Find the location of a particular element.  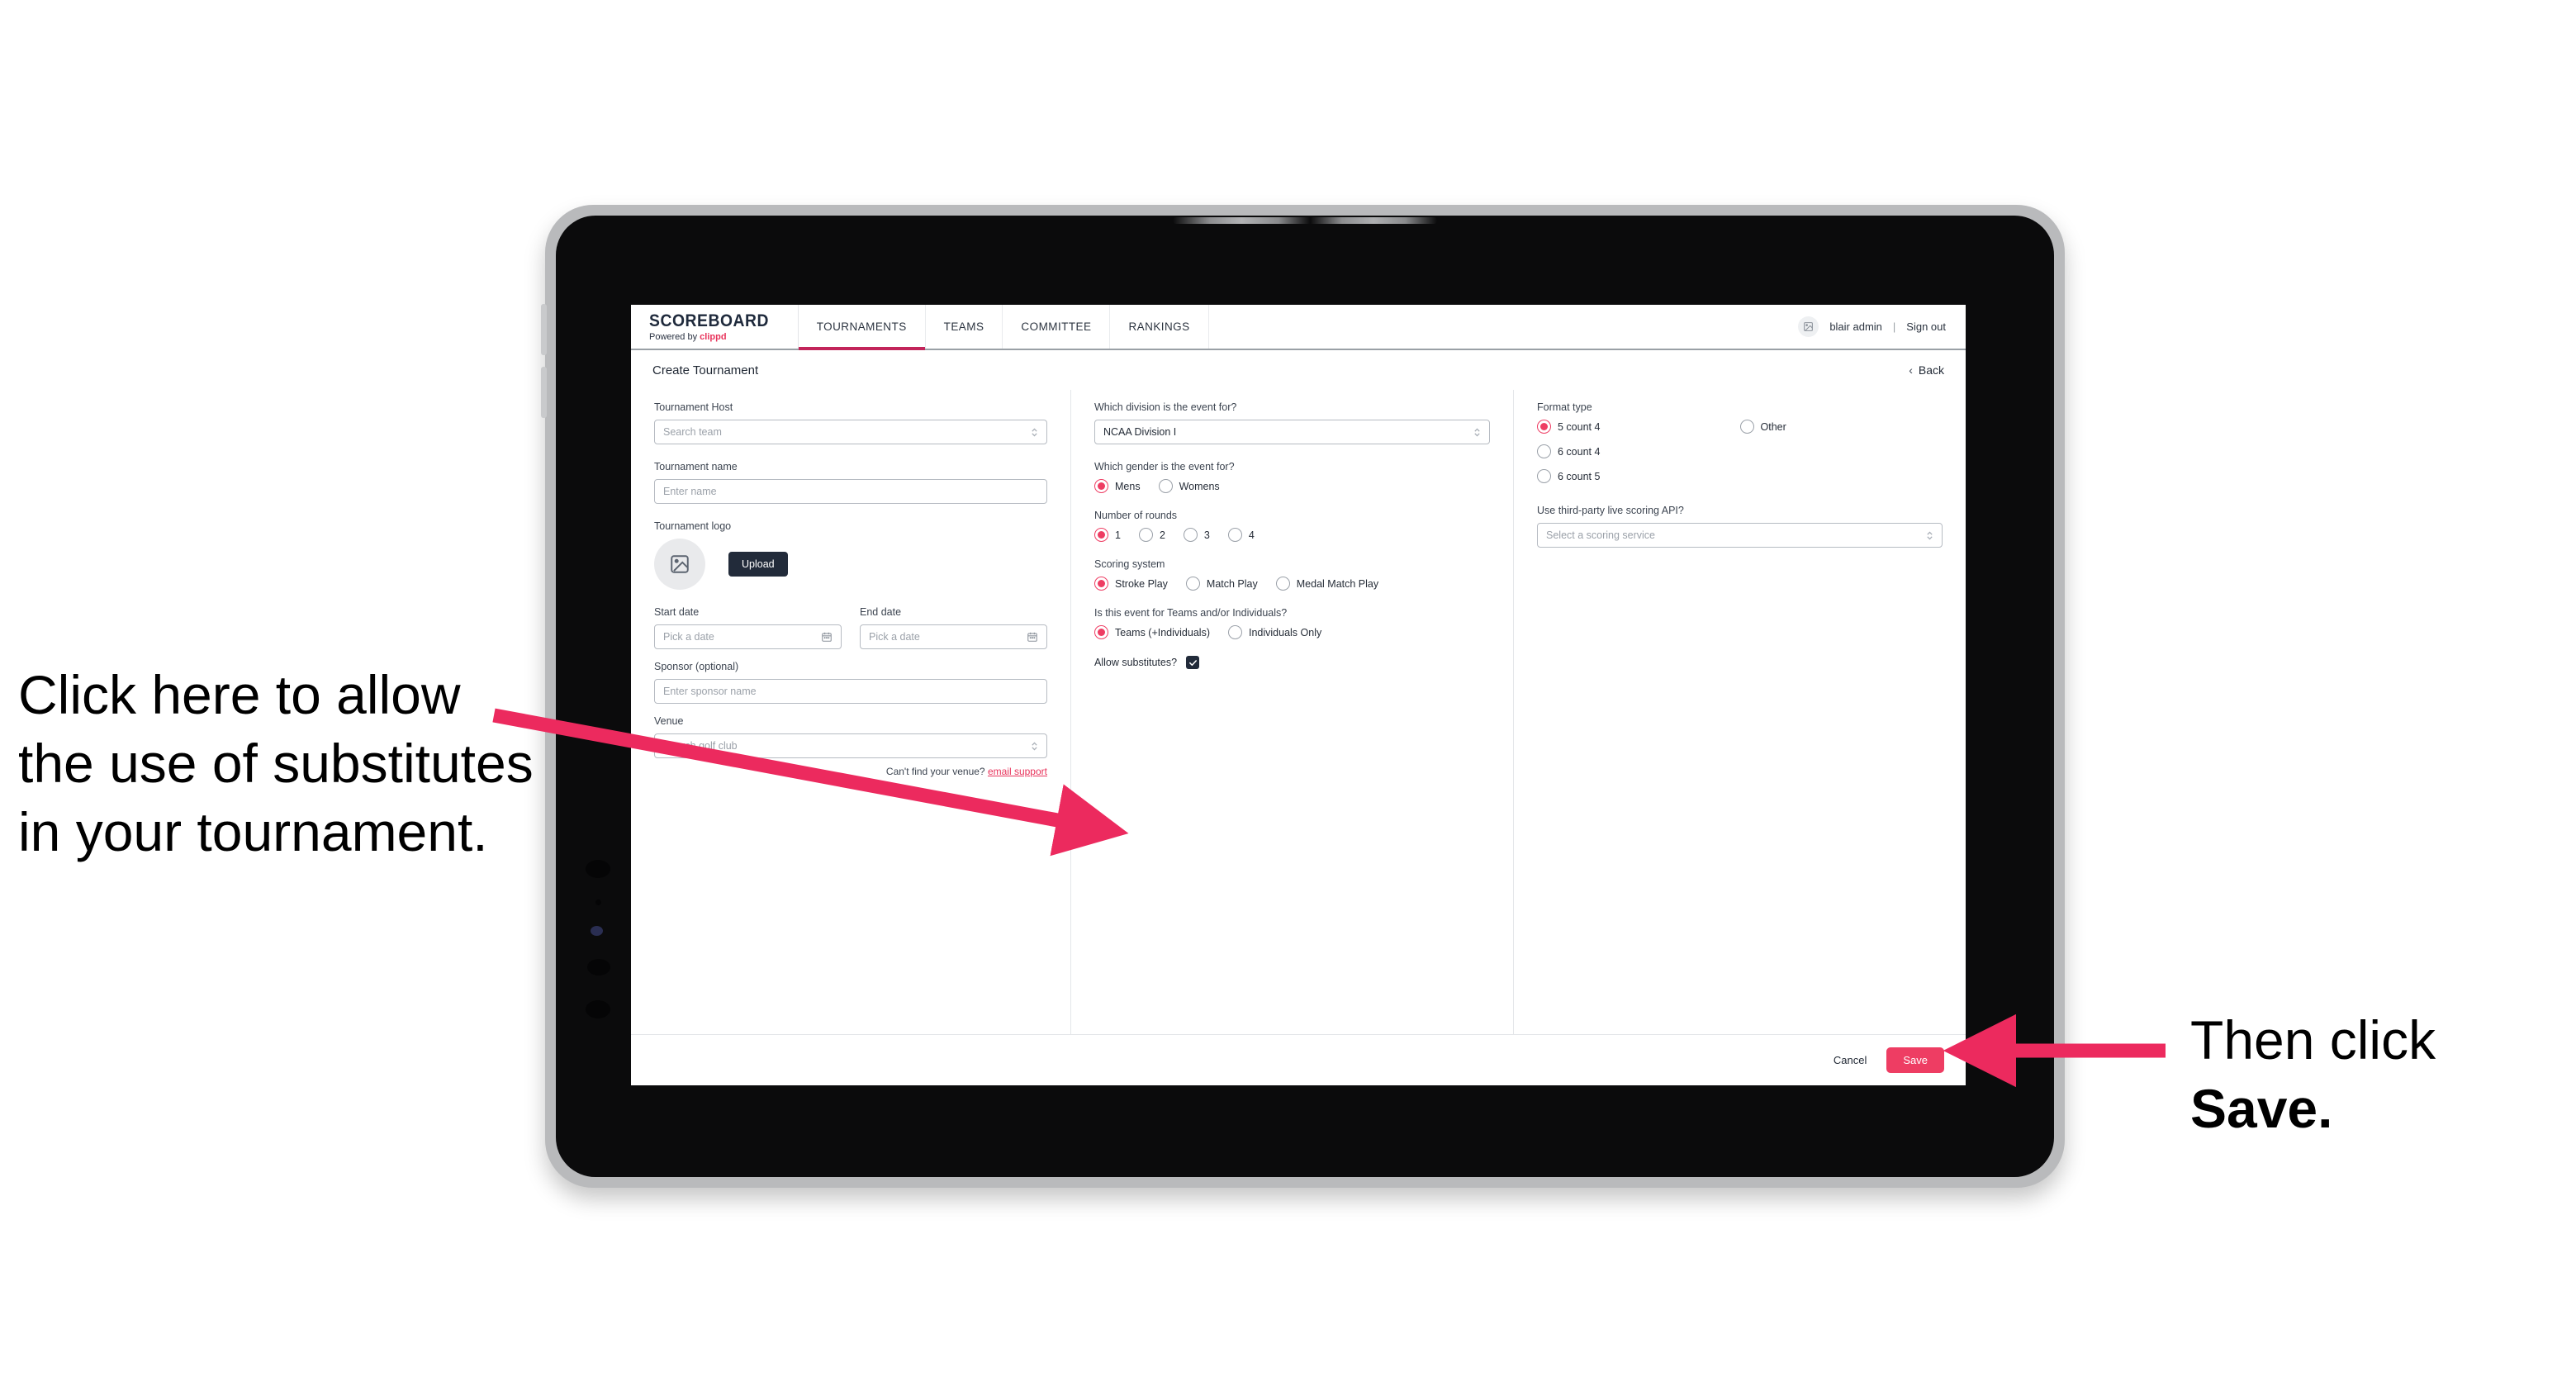

radio-medal-match-play: Medal Match Play is located at coordinates (1326, 584).